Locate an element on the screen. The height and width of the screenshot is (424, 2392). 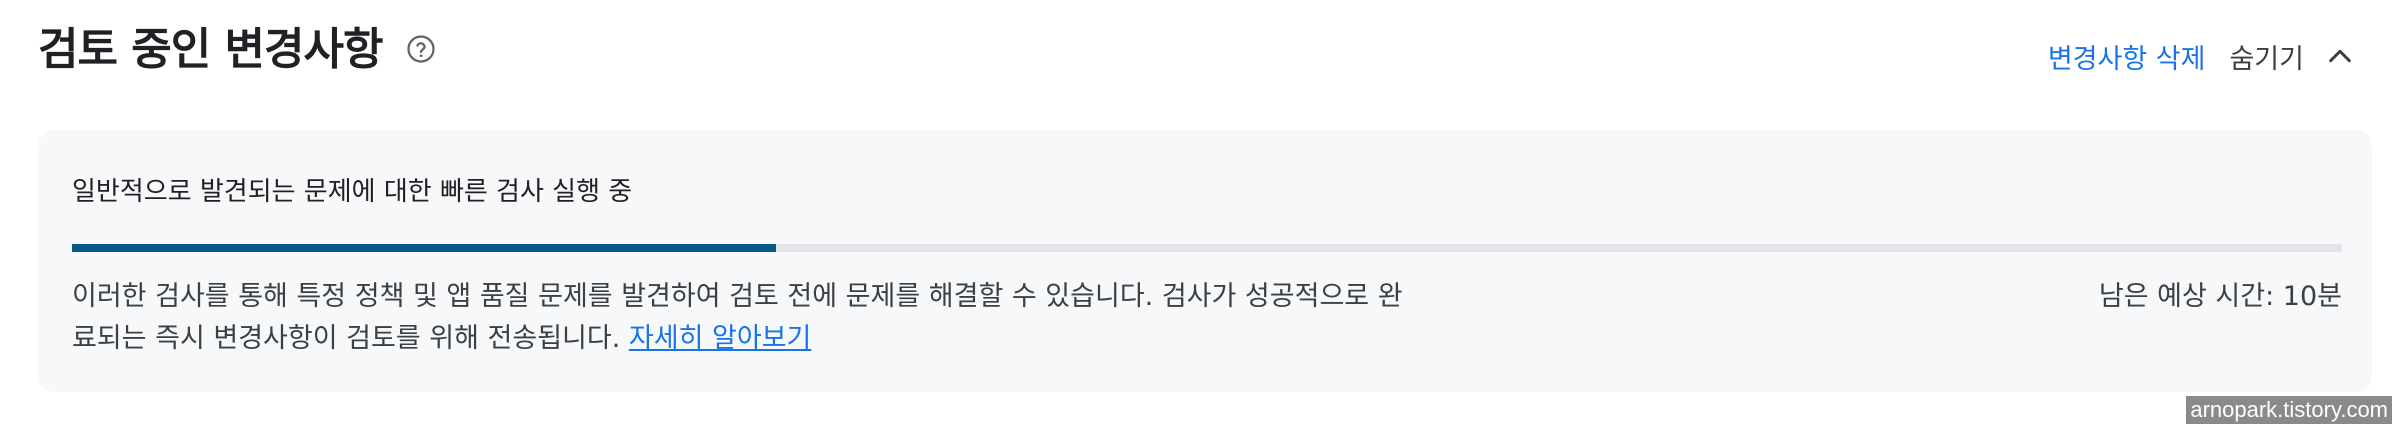
learn-more-link: 자세히 알아보기 is located at coordinates (720, 338).